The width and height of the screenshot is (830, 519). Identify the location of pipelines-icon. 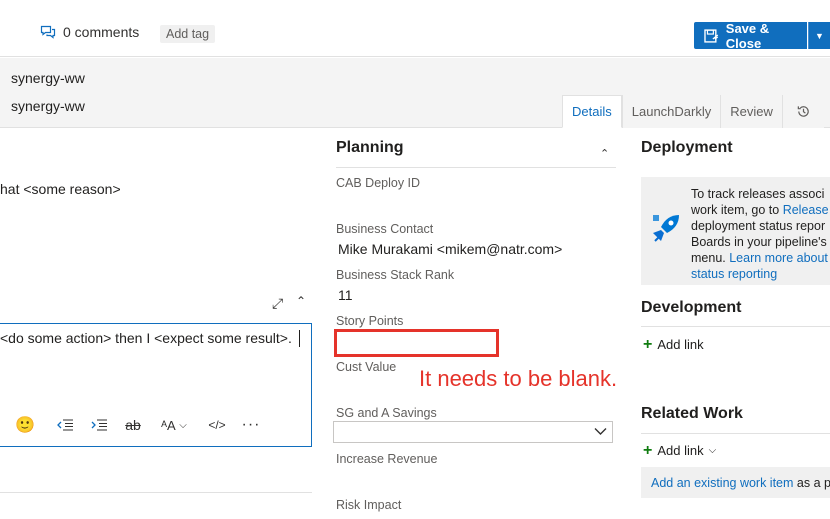
(666, 228).